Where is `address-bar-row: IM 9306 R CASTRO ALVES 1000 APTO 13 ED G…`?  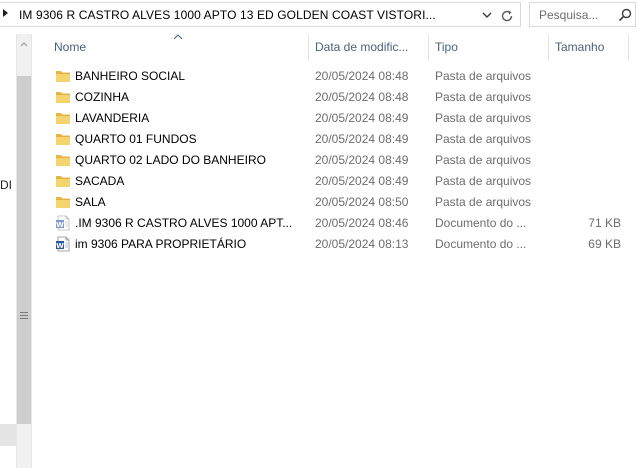 address-bar-row: IM 9306 R CASTRO ALVES 1000 APTO 13 ED G… is located at coordinates (319, 15).